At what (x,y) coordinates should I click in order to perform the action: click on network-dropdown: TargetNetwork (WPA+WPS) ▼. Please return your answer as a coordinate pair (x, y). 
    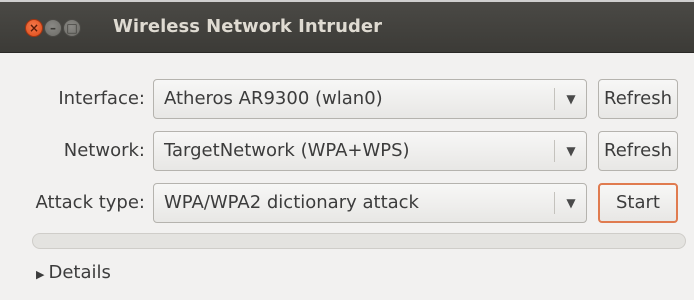
    Looking at the image, I should click on (370, 151).